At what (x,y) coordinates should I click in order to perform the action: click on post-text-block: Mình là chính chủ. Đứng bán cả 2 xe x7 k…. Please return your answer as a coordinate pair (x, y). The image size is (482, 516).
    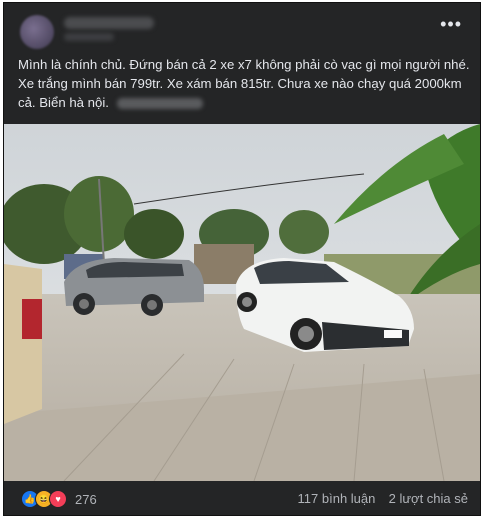
    Looking at the image, I should click on (244, 83).